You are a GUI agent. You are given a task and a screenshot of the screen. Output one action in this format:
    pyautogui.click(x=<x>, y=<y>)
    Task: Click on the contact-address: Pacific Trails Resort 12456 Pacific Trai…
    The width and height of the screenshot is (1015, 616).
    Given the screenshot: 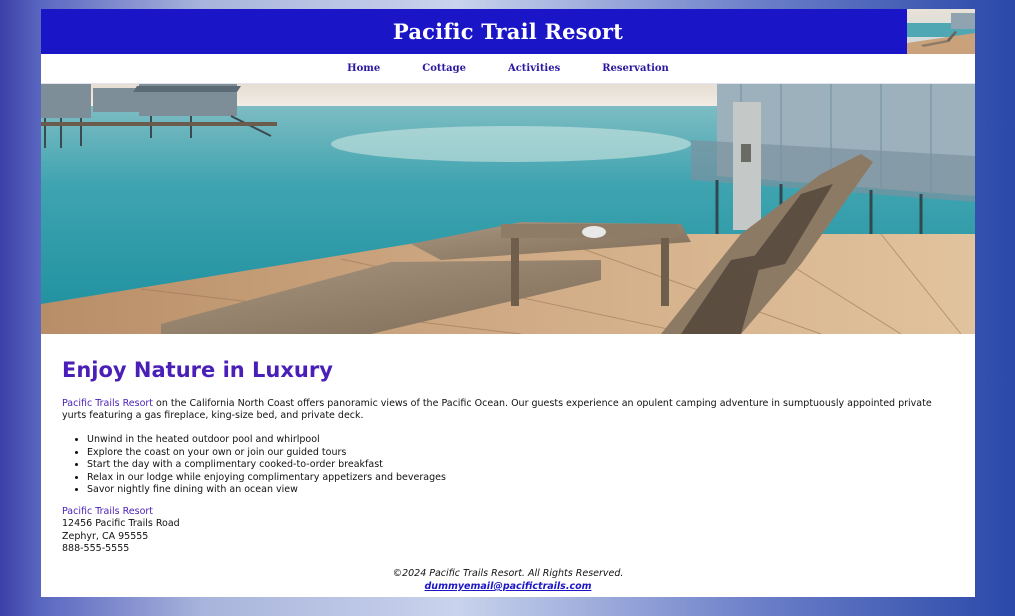 What is the action you would take?
    pyautogui.click(x=508, y=531)
    